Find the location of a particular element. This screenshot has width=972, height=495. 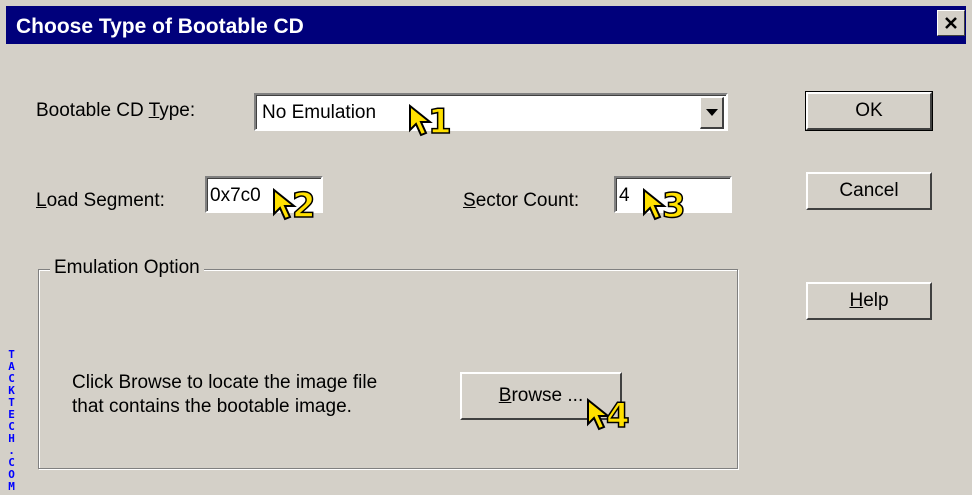

callout-2: 2 is located at coordinates (294, 206).